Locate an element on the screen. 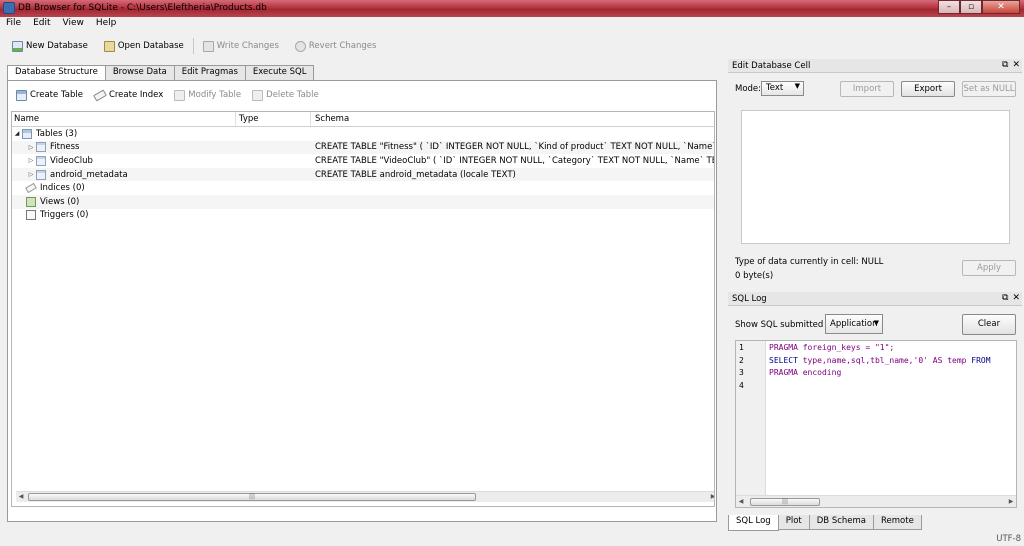  sql-source-value: Application is located at coordinates (854, 324).